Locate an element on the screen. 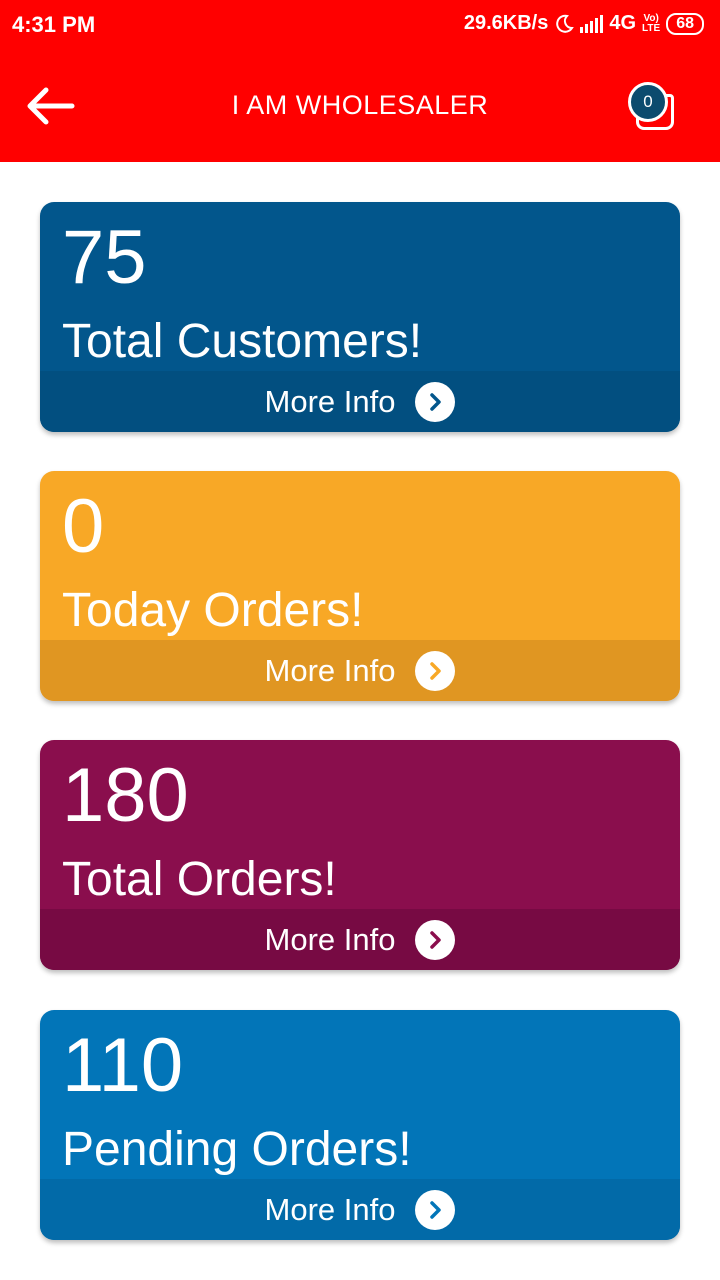  card-label: Pending Orders! is located at coordinates (237, 1149).